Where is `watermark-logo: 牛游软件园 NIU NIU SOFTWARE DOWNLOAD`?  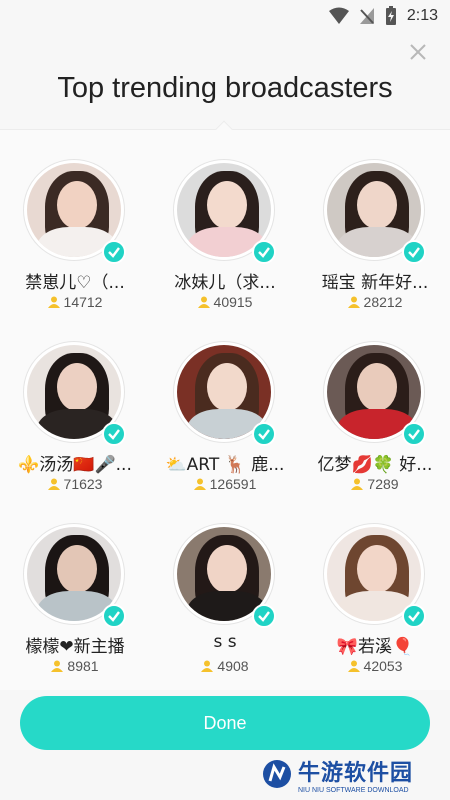
watermark-logo: 牛游软件园 NIU NIU SOFTWARE DOWNLOAD is located at coordinates (352, 774).